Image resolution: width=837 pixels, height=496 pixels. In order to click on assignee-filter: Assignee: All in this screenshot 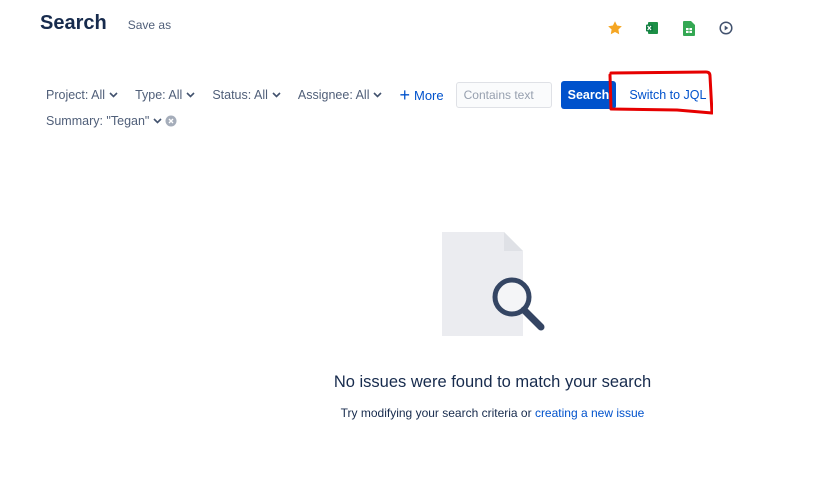, I will do `click(340, 95)`.